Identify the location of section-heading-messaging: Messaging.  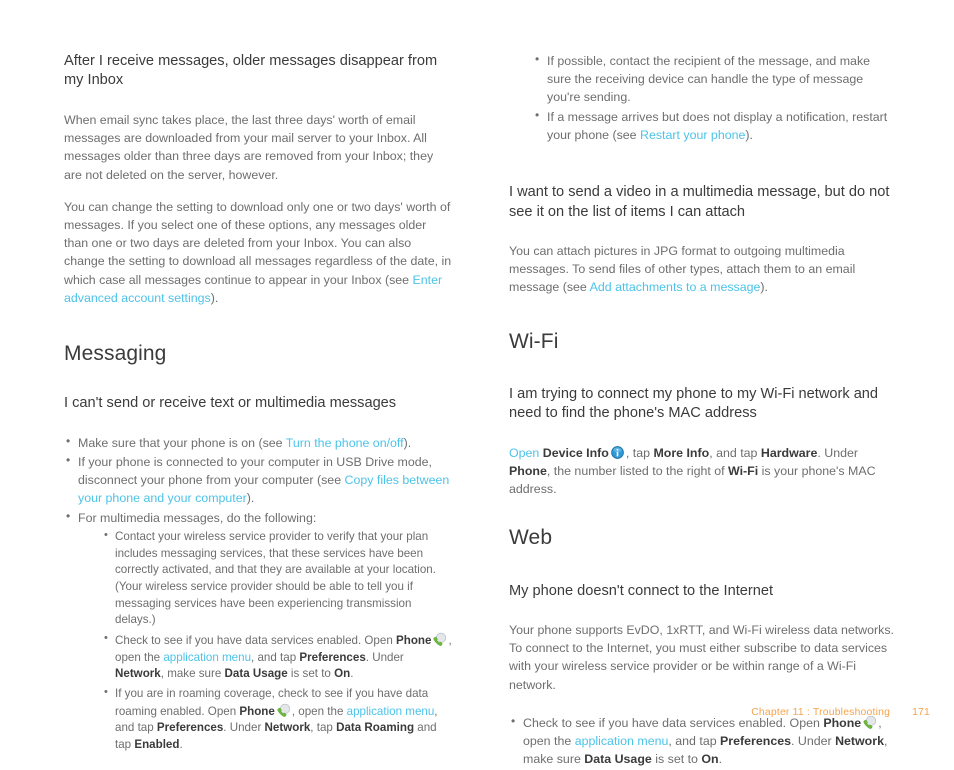
(115, 354).